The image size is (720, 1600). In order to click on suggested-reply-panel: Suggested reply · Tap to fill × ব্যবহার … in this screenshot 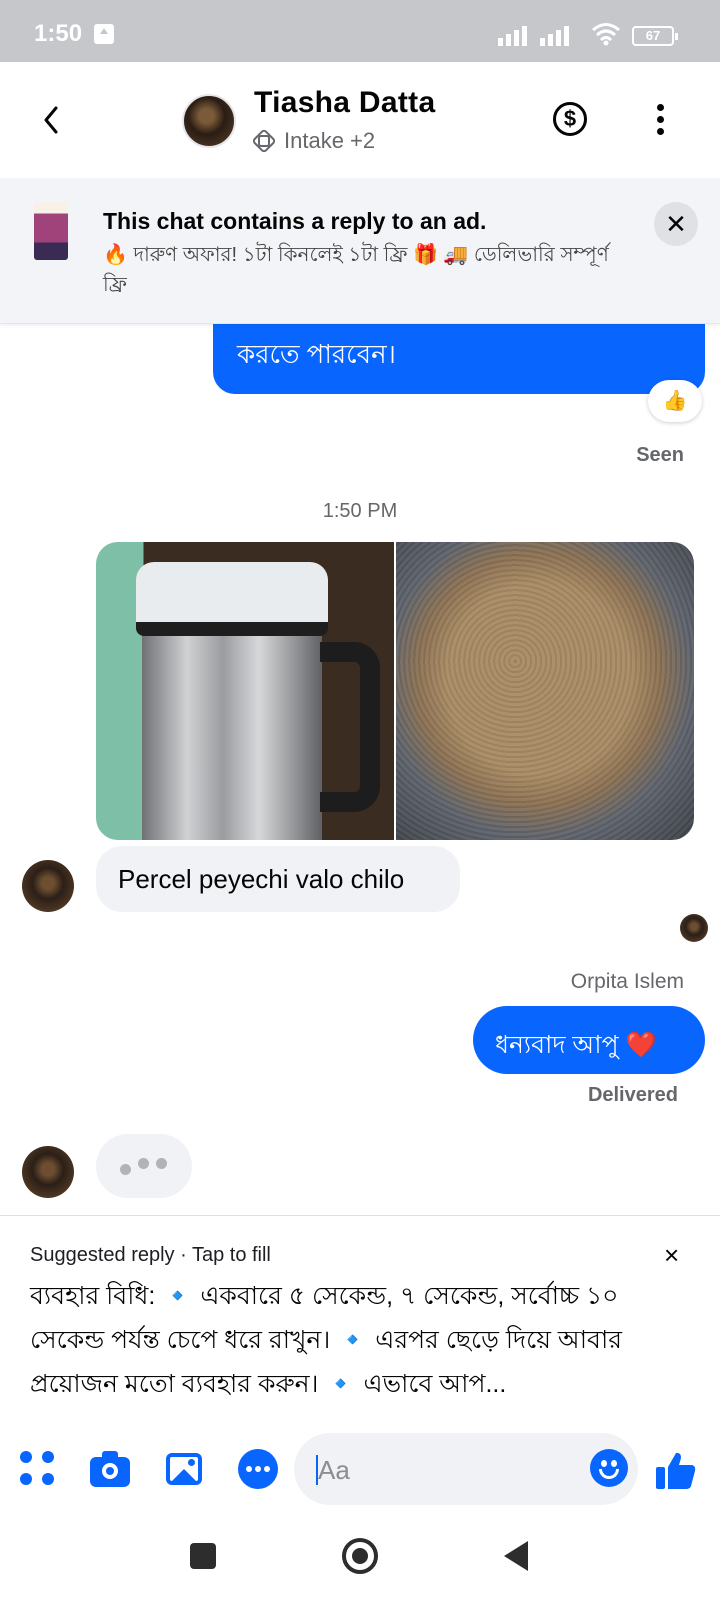, I will do `click(360, 1320)`.